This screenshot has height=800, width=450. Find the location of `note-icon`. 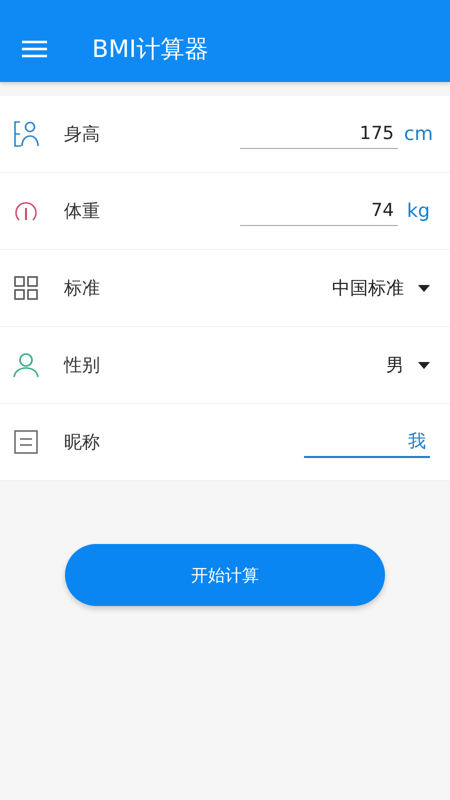

note-icon is located at coordinates (26, 442).